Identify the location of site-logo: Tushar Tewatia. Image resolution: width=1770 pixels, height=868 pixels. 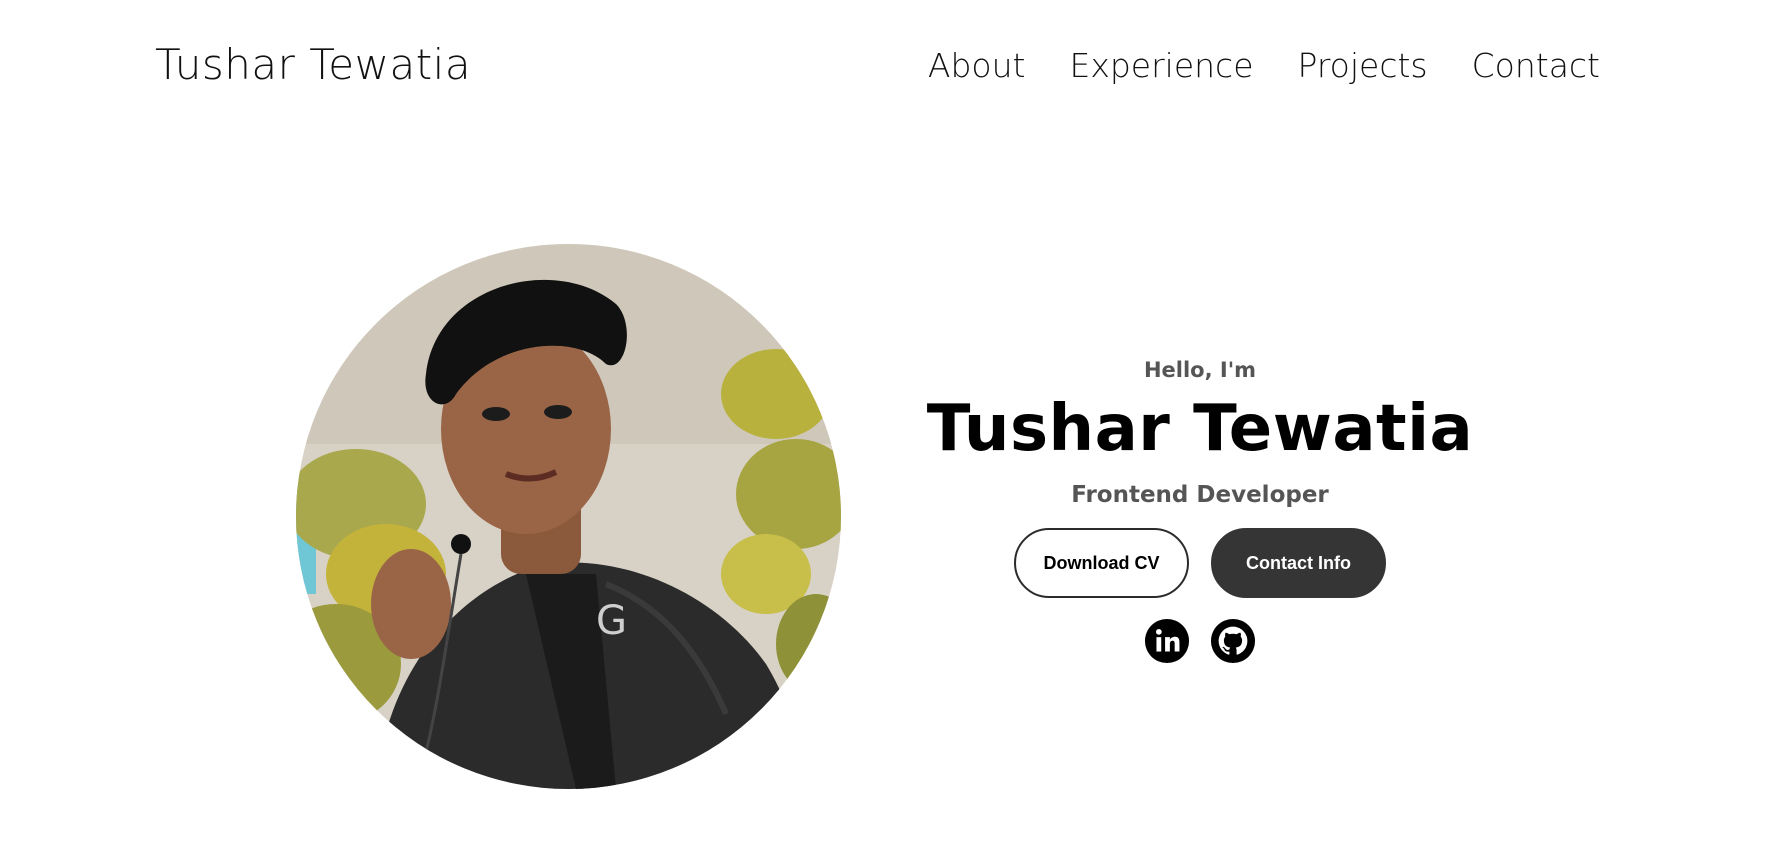
(313, 64).